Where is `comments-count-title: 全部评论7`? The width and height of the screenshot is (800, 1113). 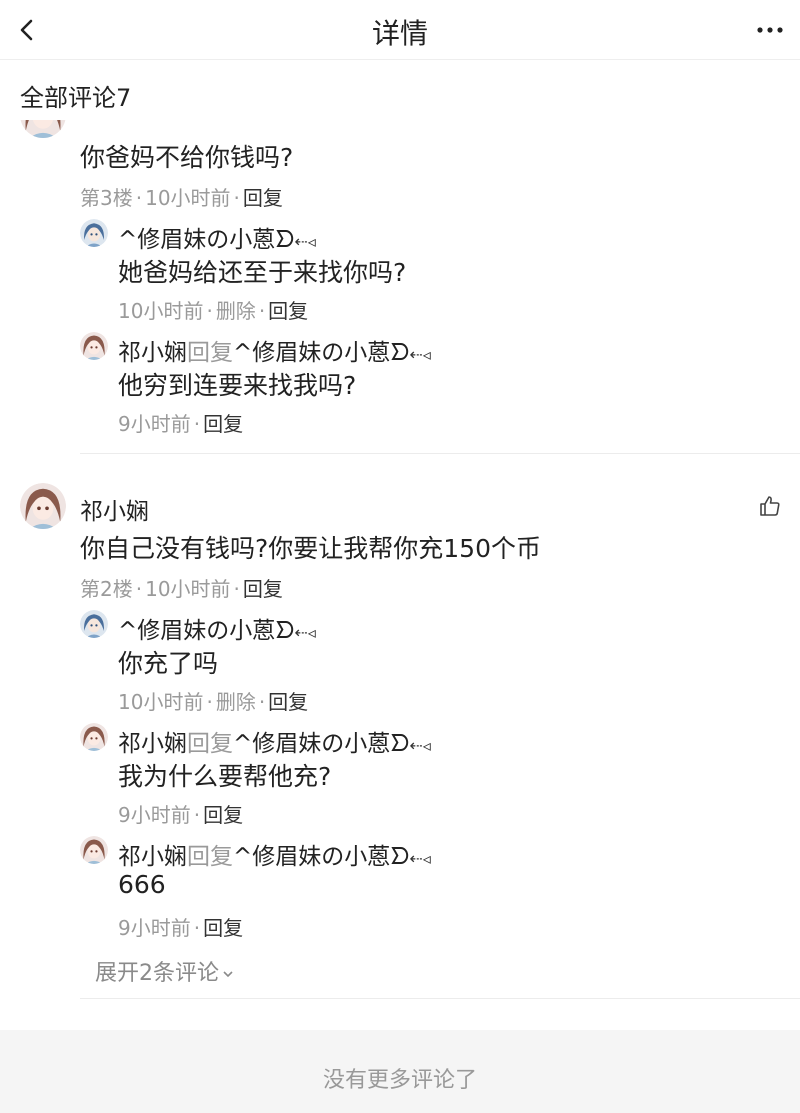
comments-count-title: 全部评论7 is located at coordinates (76, 98).